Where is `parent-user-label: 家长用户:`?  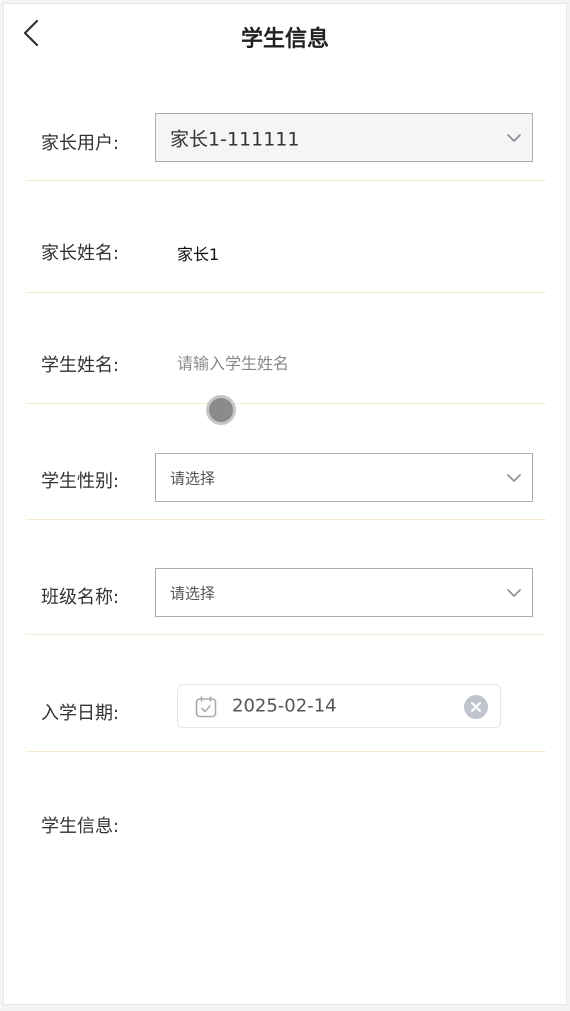
parent-user-label: 家长用户: is located at coordinates (80, 143).